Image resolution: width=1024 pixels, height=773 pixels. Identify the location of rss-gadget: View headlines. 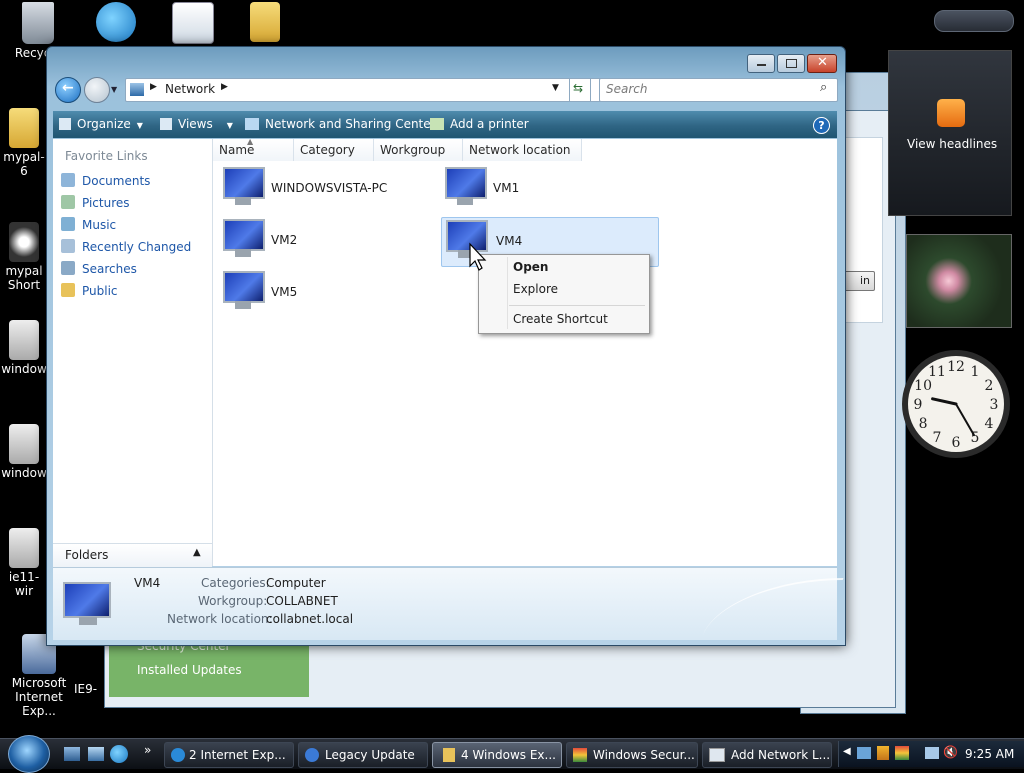
(950, 133).